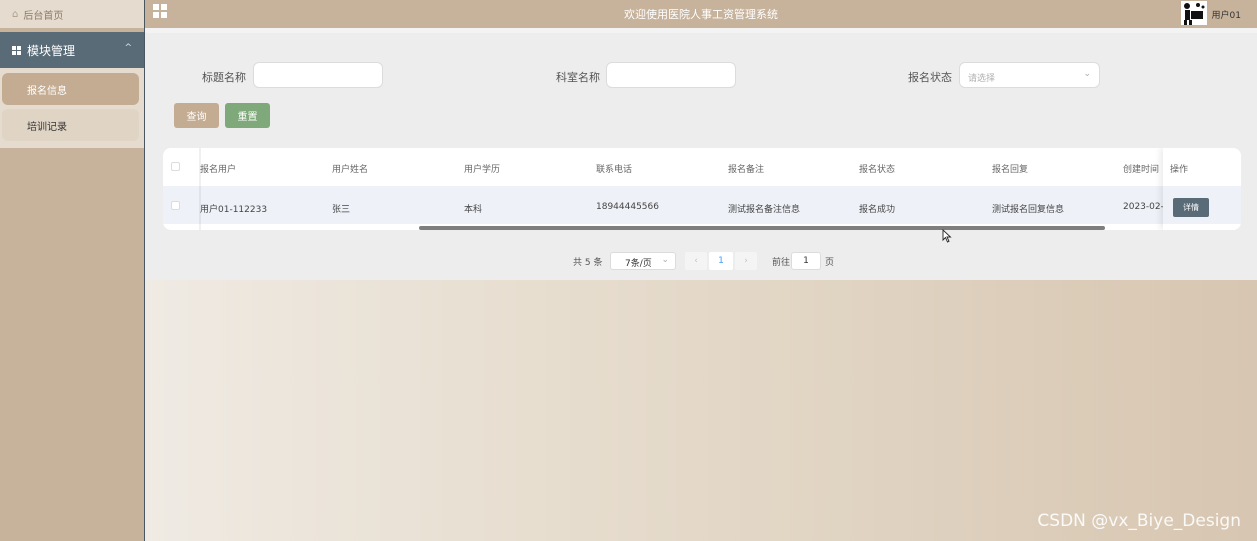 The height and width of the screenshot is (541, 1257). Describe the element at coordinates (671, 75) in the screenshot. I see `dept-filter-input` at that location.